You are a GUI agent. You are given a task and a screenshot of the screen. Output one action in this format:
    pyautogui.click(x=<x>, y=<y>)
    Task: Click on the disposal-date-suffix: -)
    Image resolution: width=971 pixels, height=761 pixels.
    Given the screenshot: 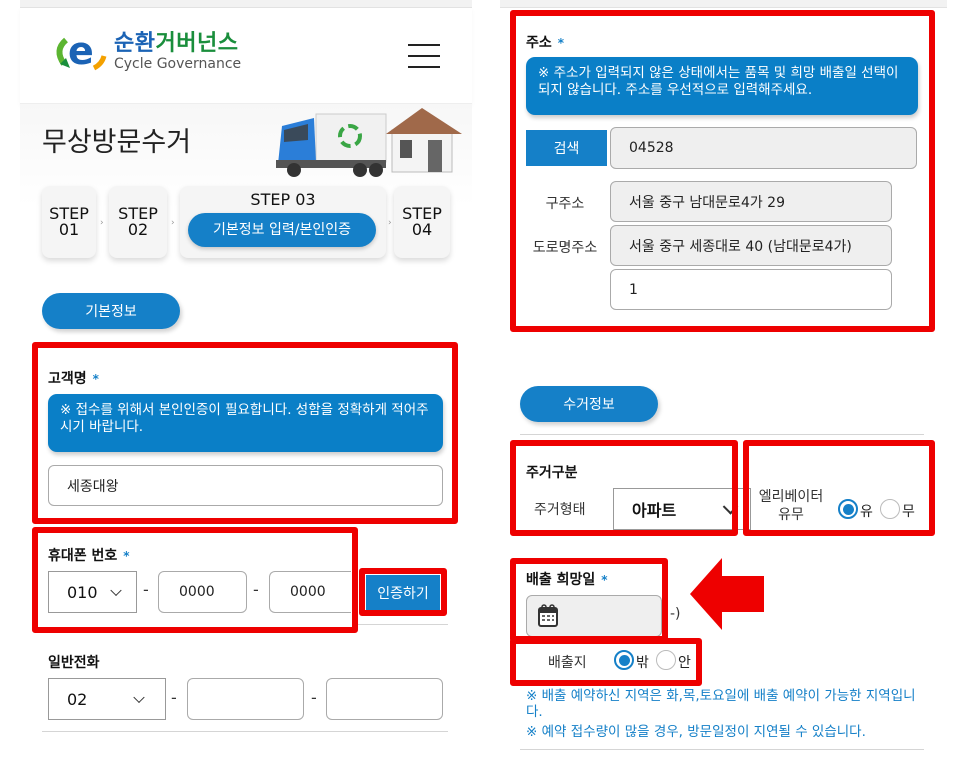 What is the action you would take?
    pyautogui.click(x=675, y=614)
    